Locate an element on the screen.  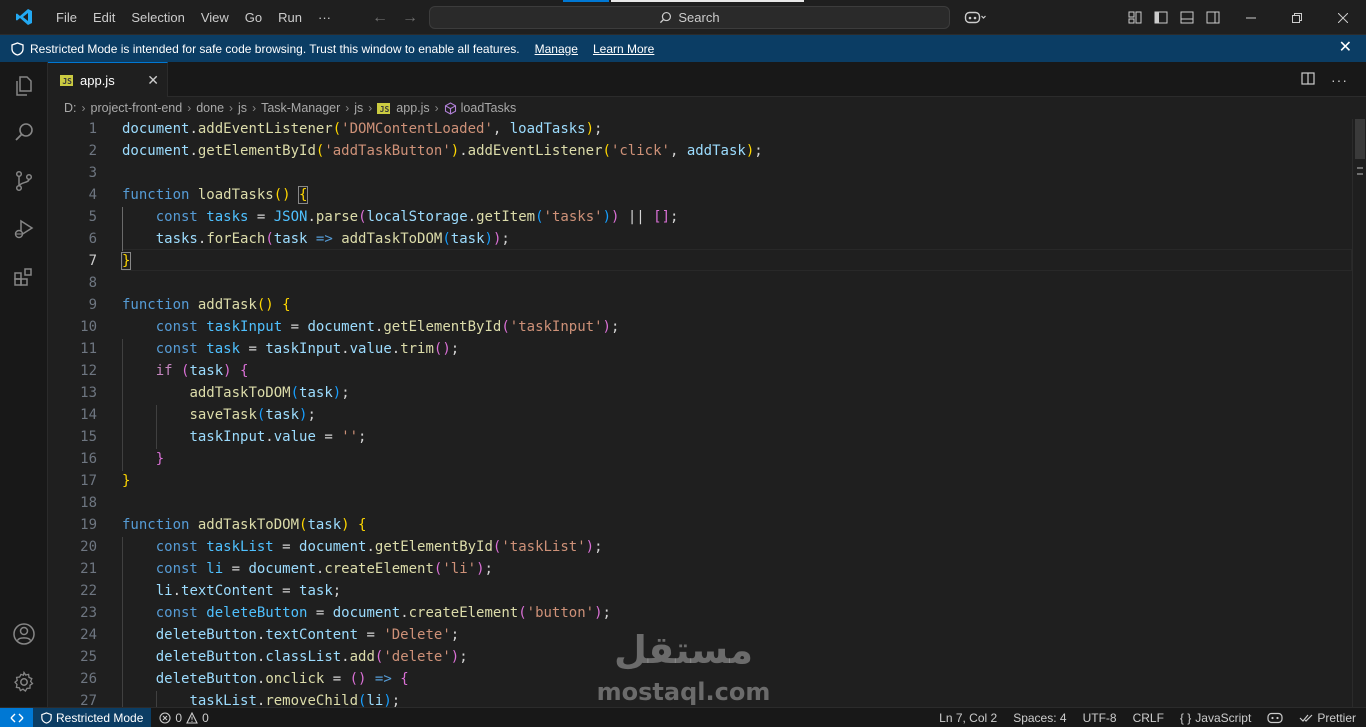
run-debug-icon is located at coordinates (24, 229).